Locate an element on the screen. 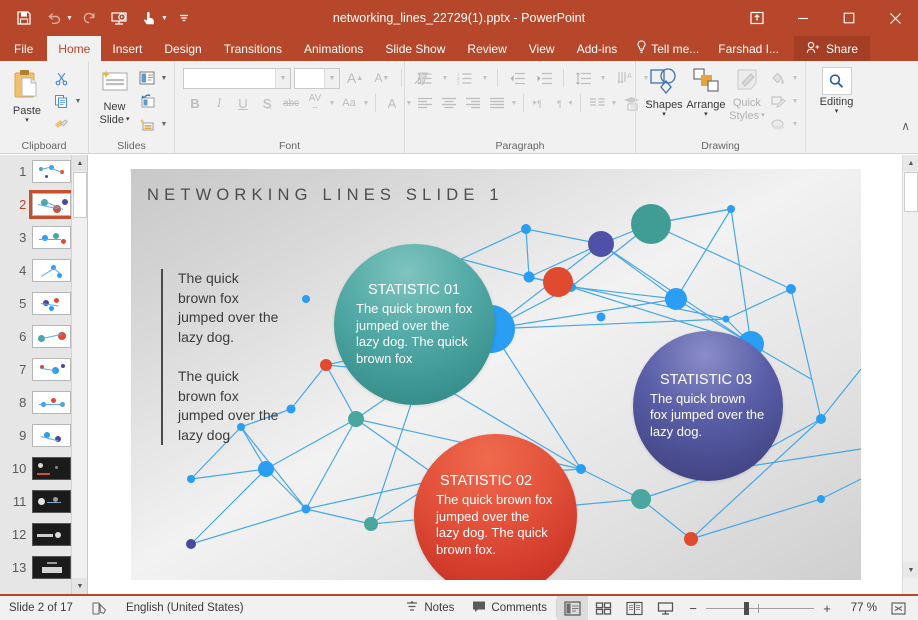 This screenshot has width=918, height=620. thumbnail-9: 9 is located at coordinates (35, 435).